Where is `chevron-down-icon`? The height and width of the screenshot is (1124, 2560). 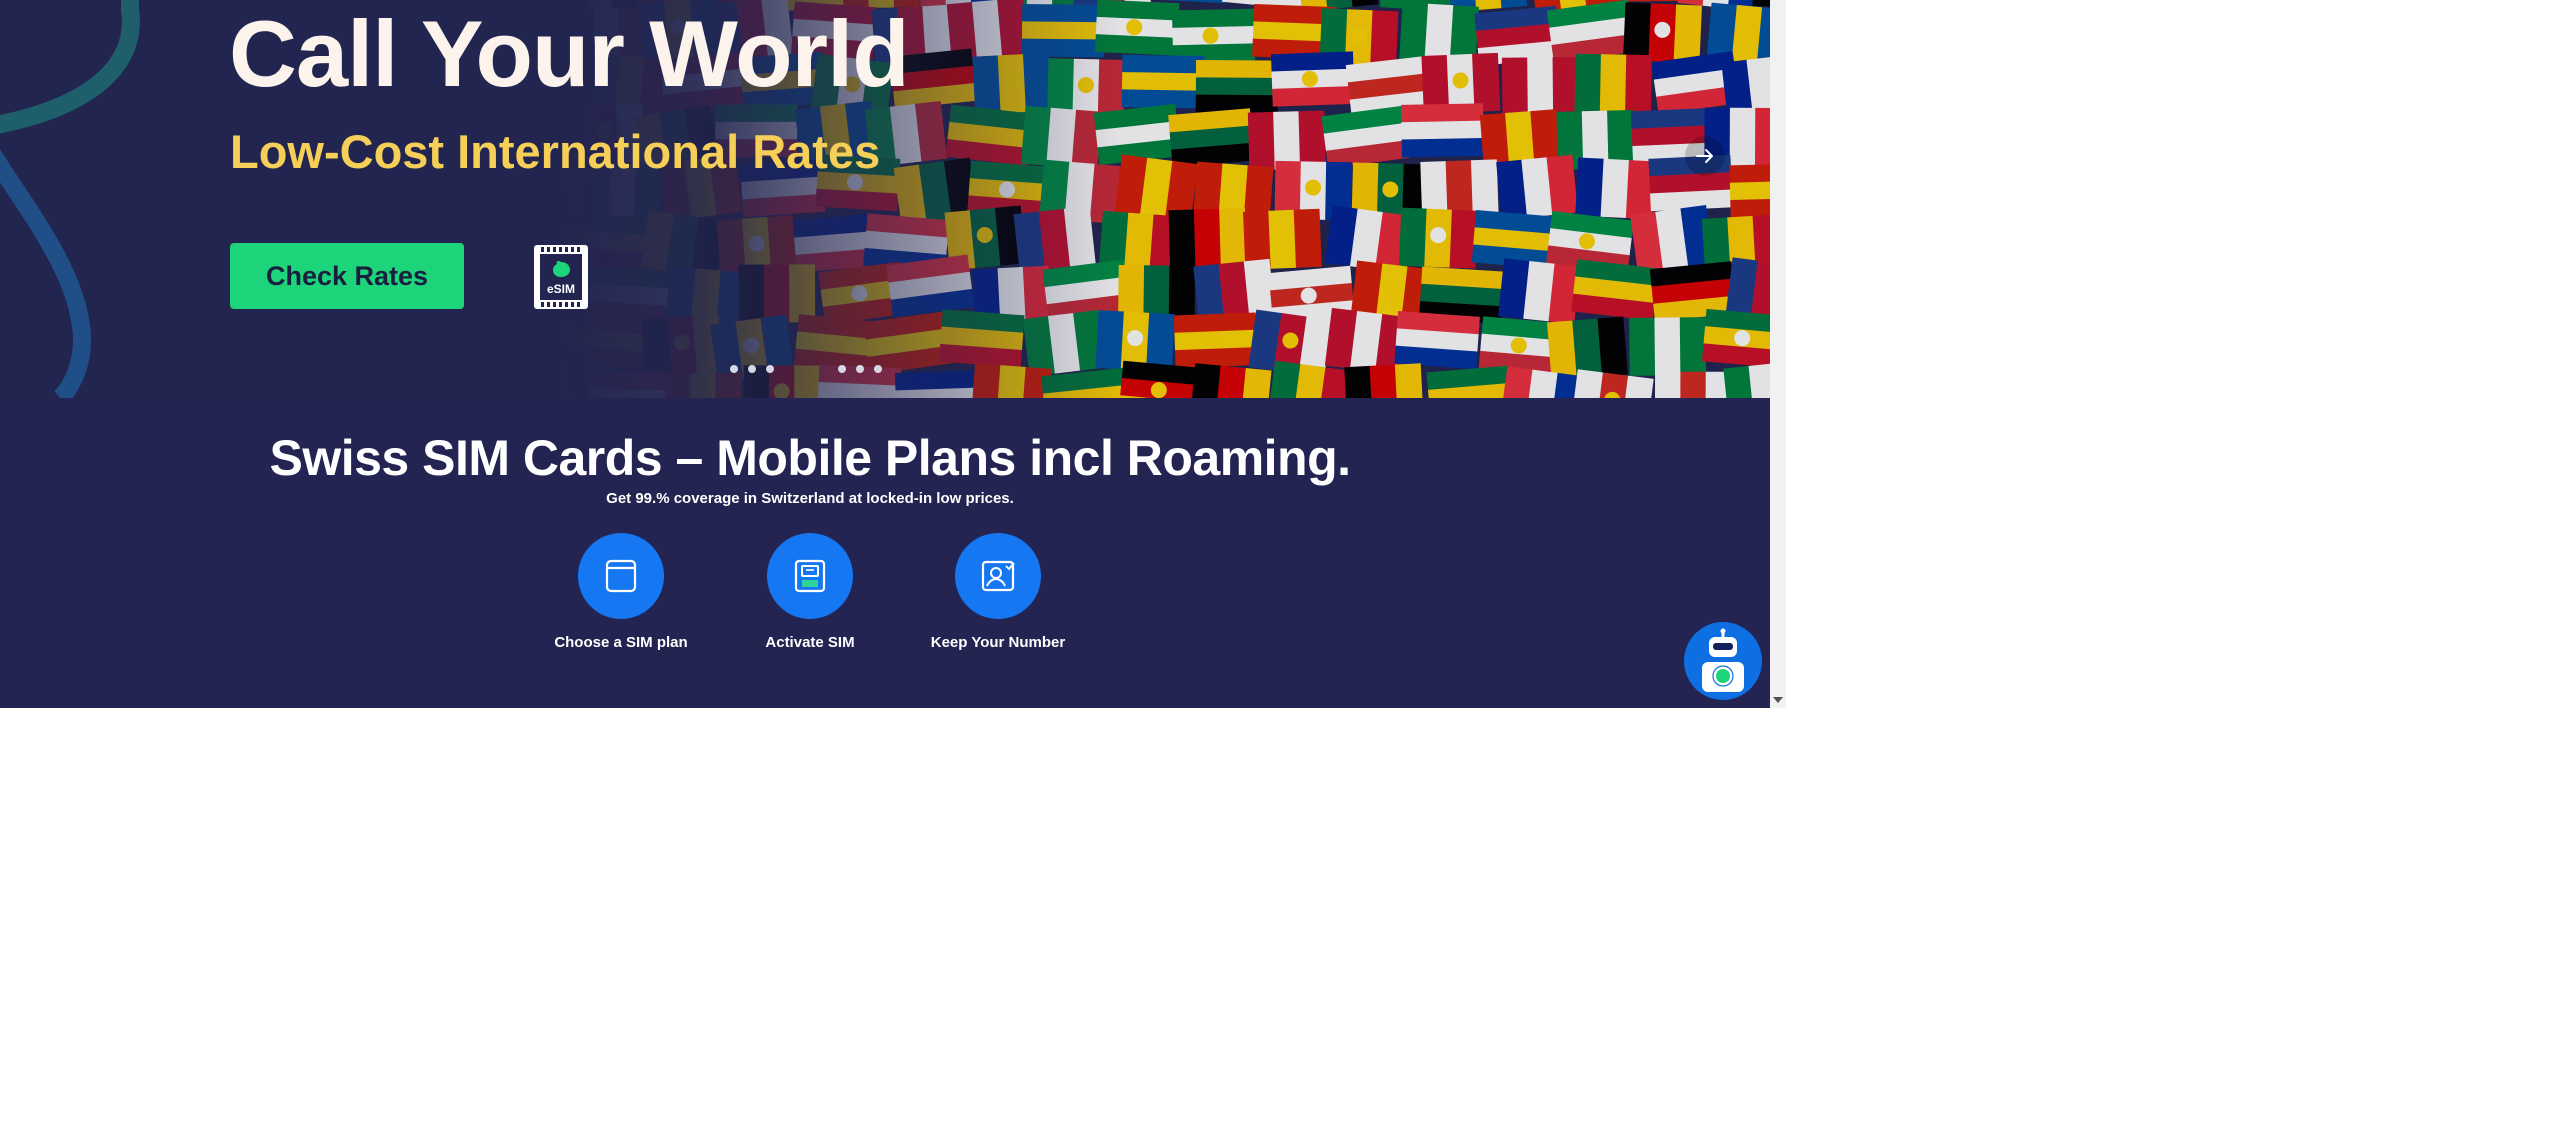
chevron-down-icon is located at coordinates (1778, 700).